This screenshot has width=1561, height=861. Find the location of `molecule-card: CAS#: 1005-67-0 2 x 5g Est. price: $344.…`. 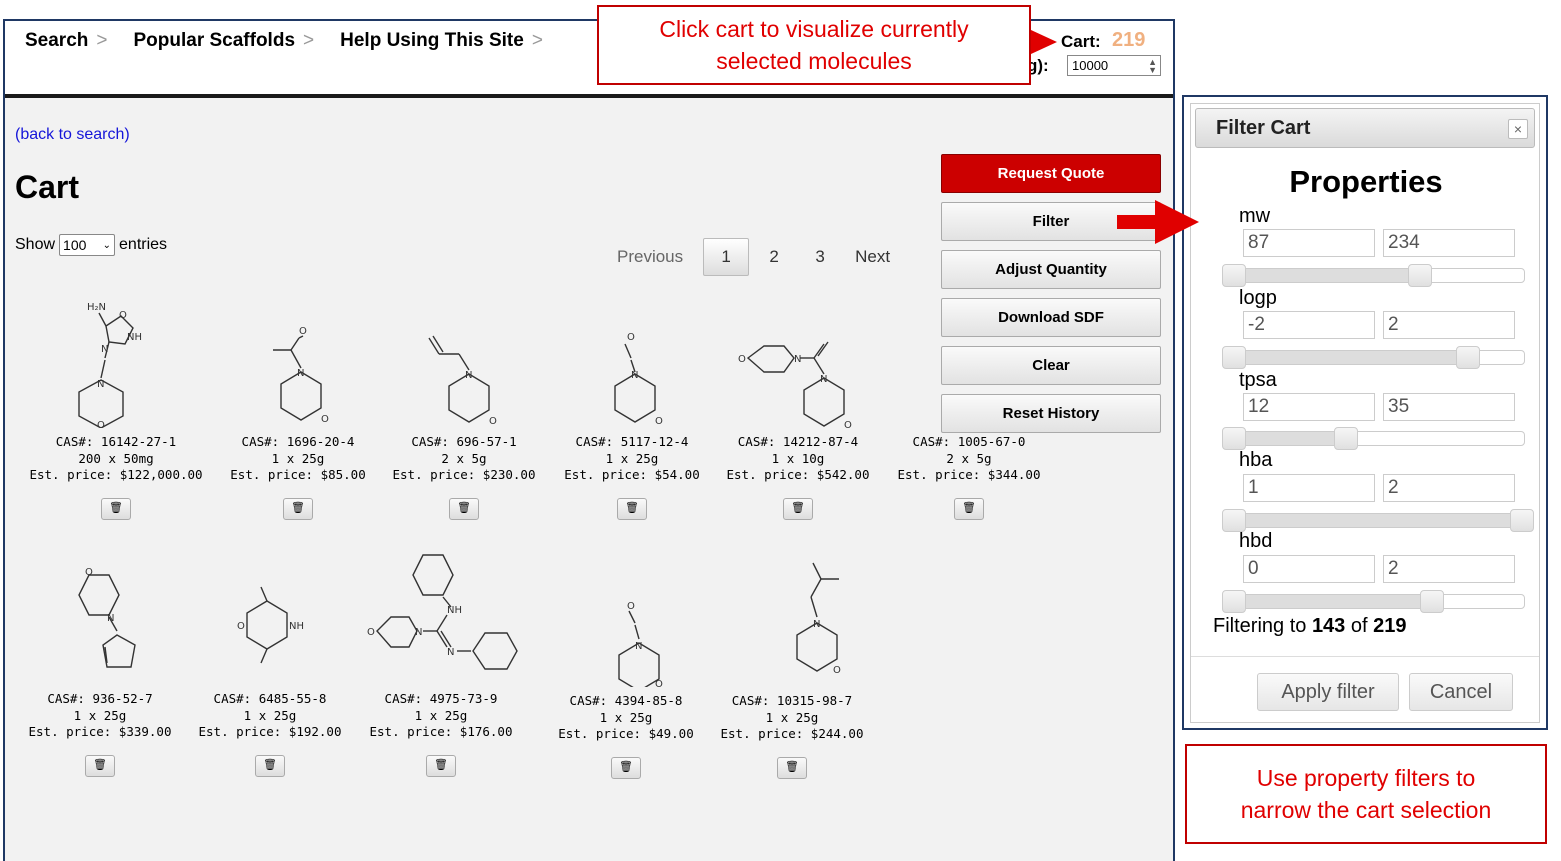

molecule-card: CAS#: 1005-67-0 2 x 5g Est. price: $344.… is located at coordinates (969, 404).